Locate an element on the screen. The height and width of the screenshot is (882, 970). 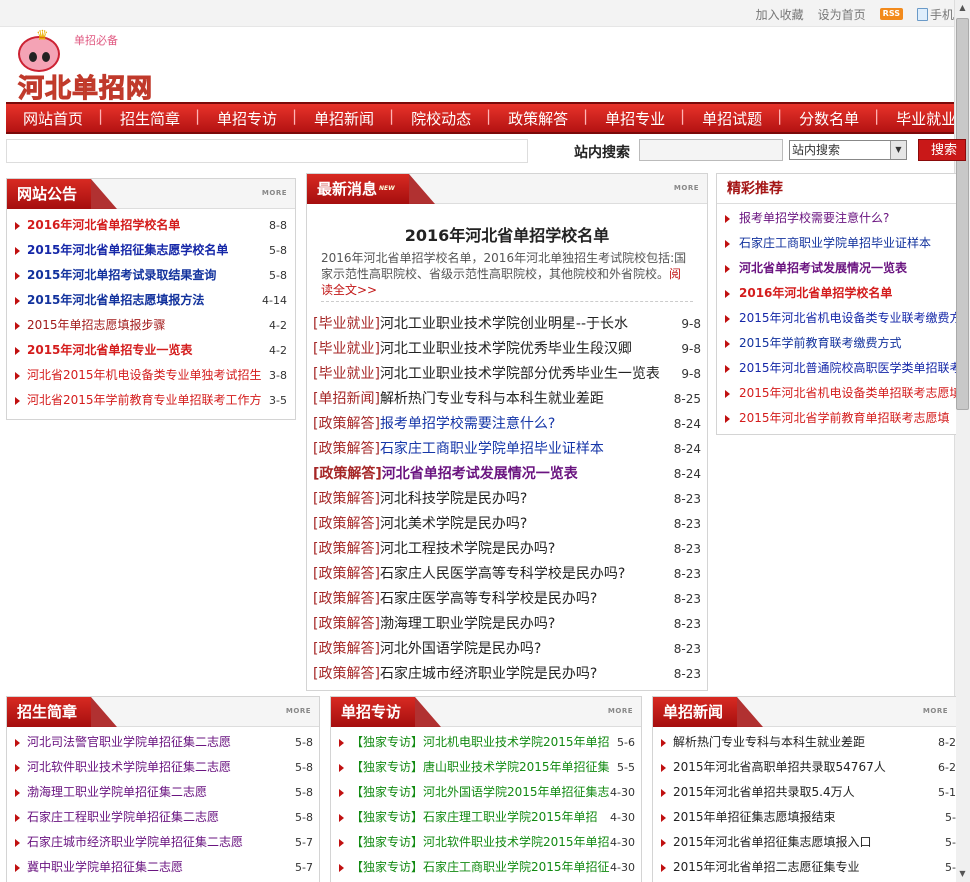
latest-item-title: 石家庄人民医学高等专科学校是民办吗? is located at coordinates (502, 574).